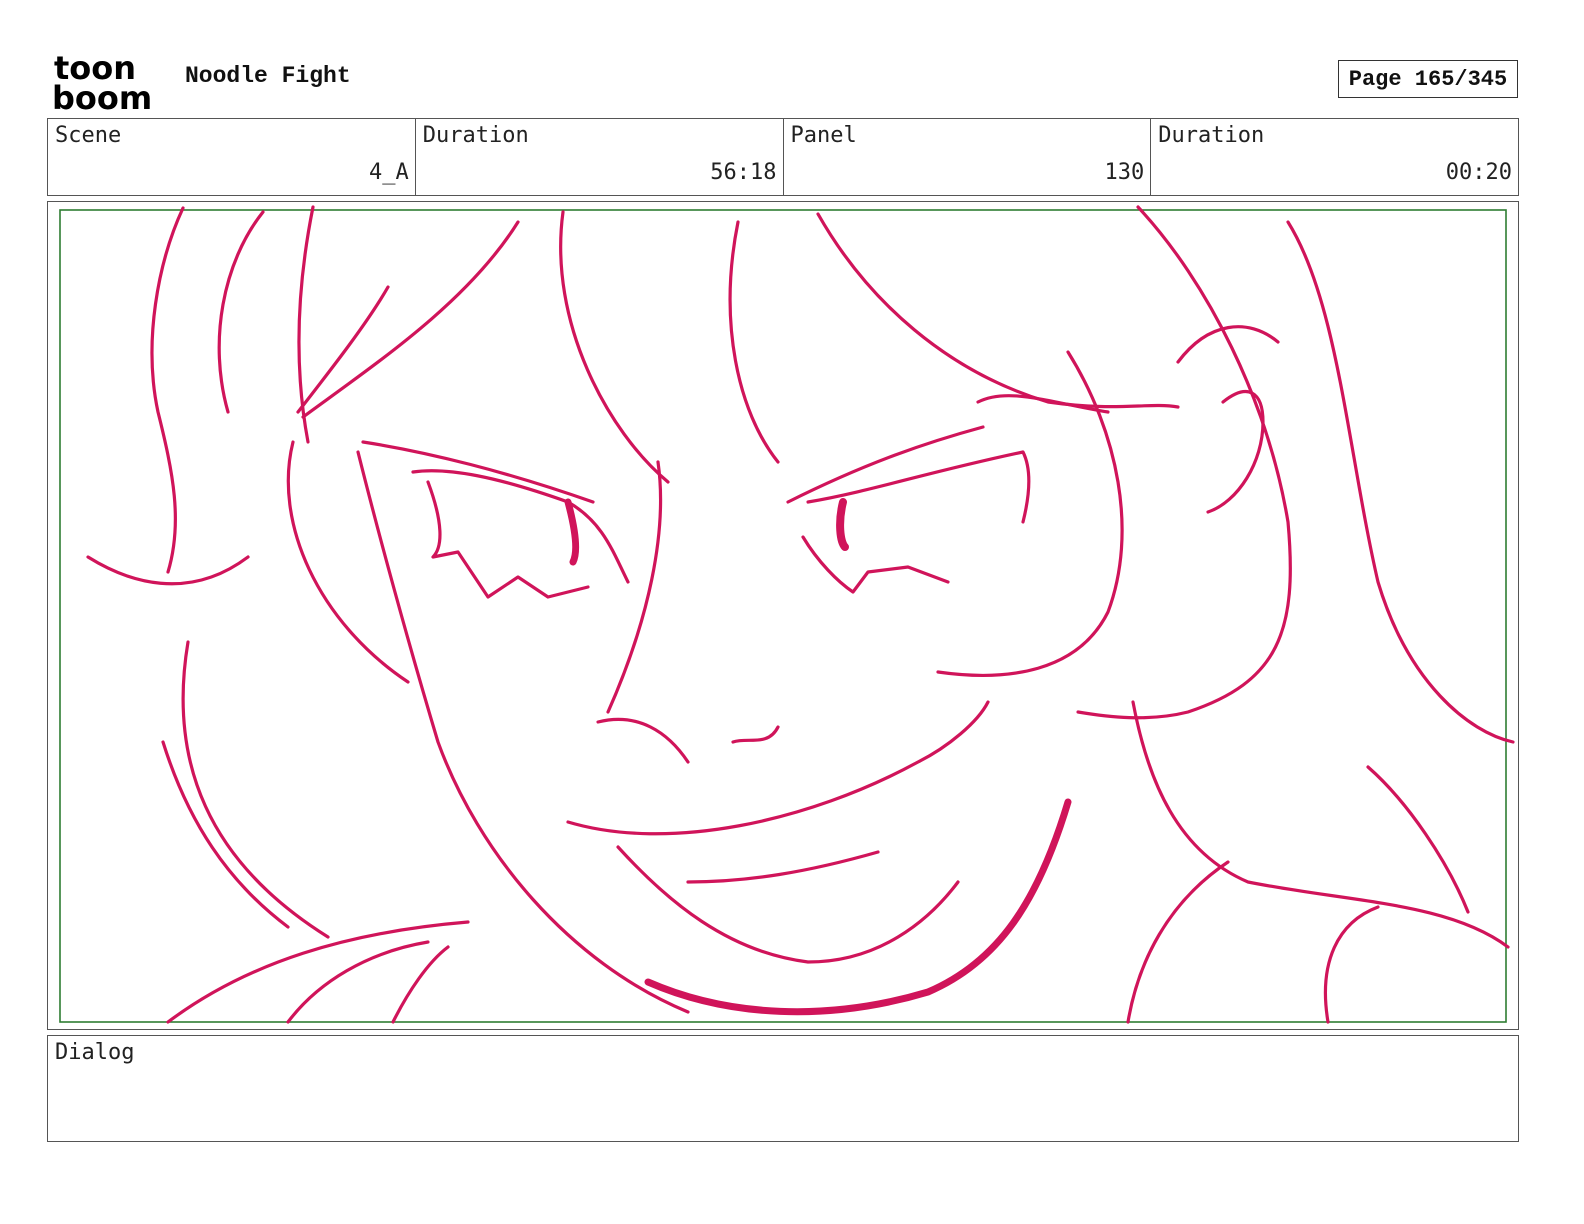 Image resolution: width=1584 pixels, height=1224 pixels. Describe the element at coordinates (1235, 452) in the screenshot. I see `ear-inner` at that location.